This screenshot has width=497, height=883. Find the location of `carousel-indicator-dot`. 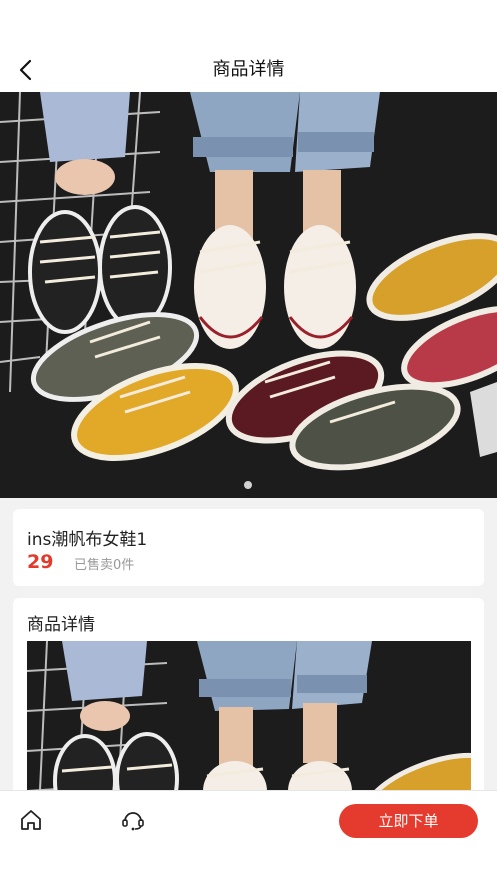

carousel-indicator-dot is located at coordinates (248, 485).